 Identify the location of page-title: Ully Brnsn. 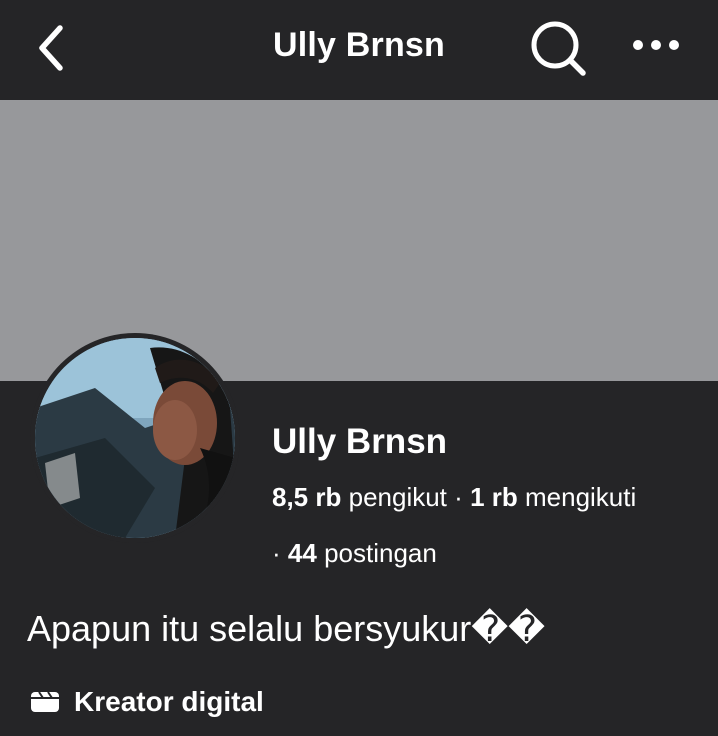
(359, 45).